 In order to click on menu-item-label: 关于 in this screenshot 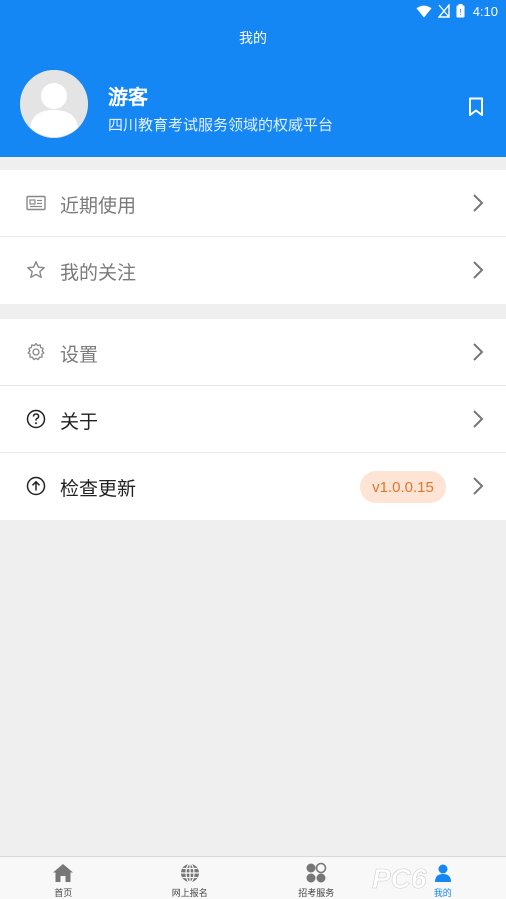, I will do `click(79, 422)`.